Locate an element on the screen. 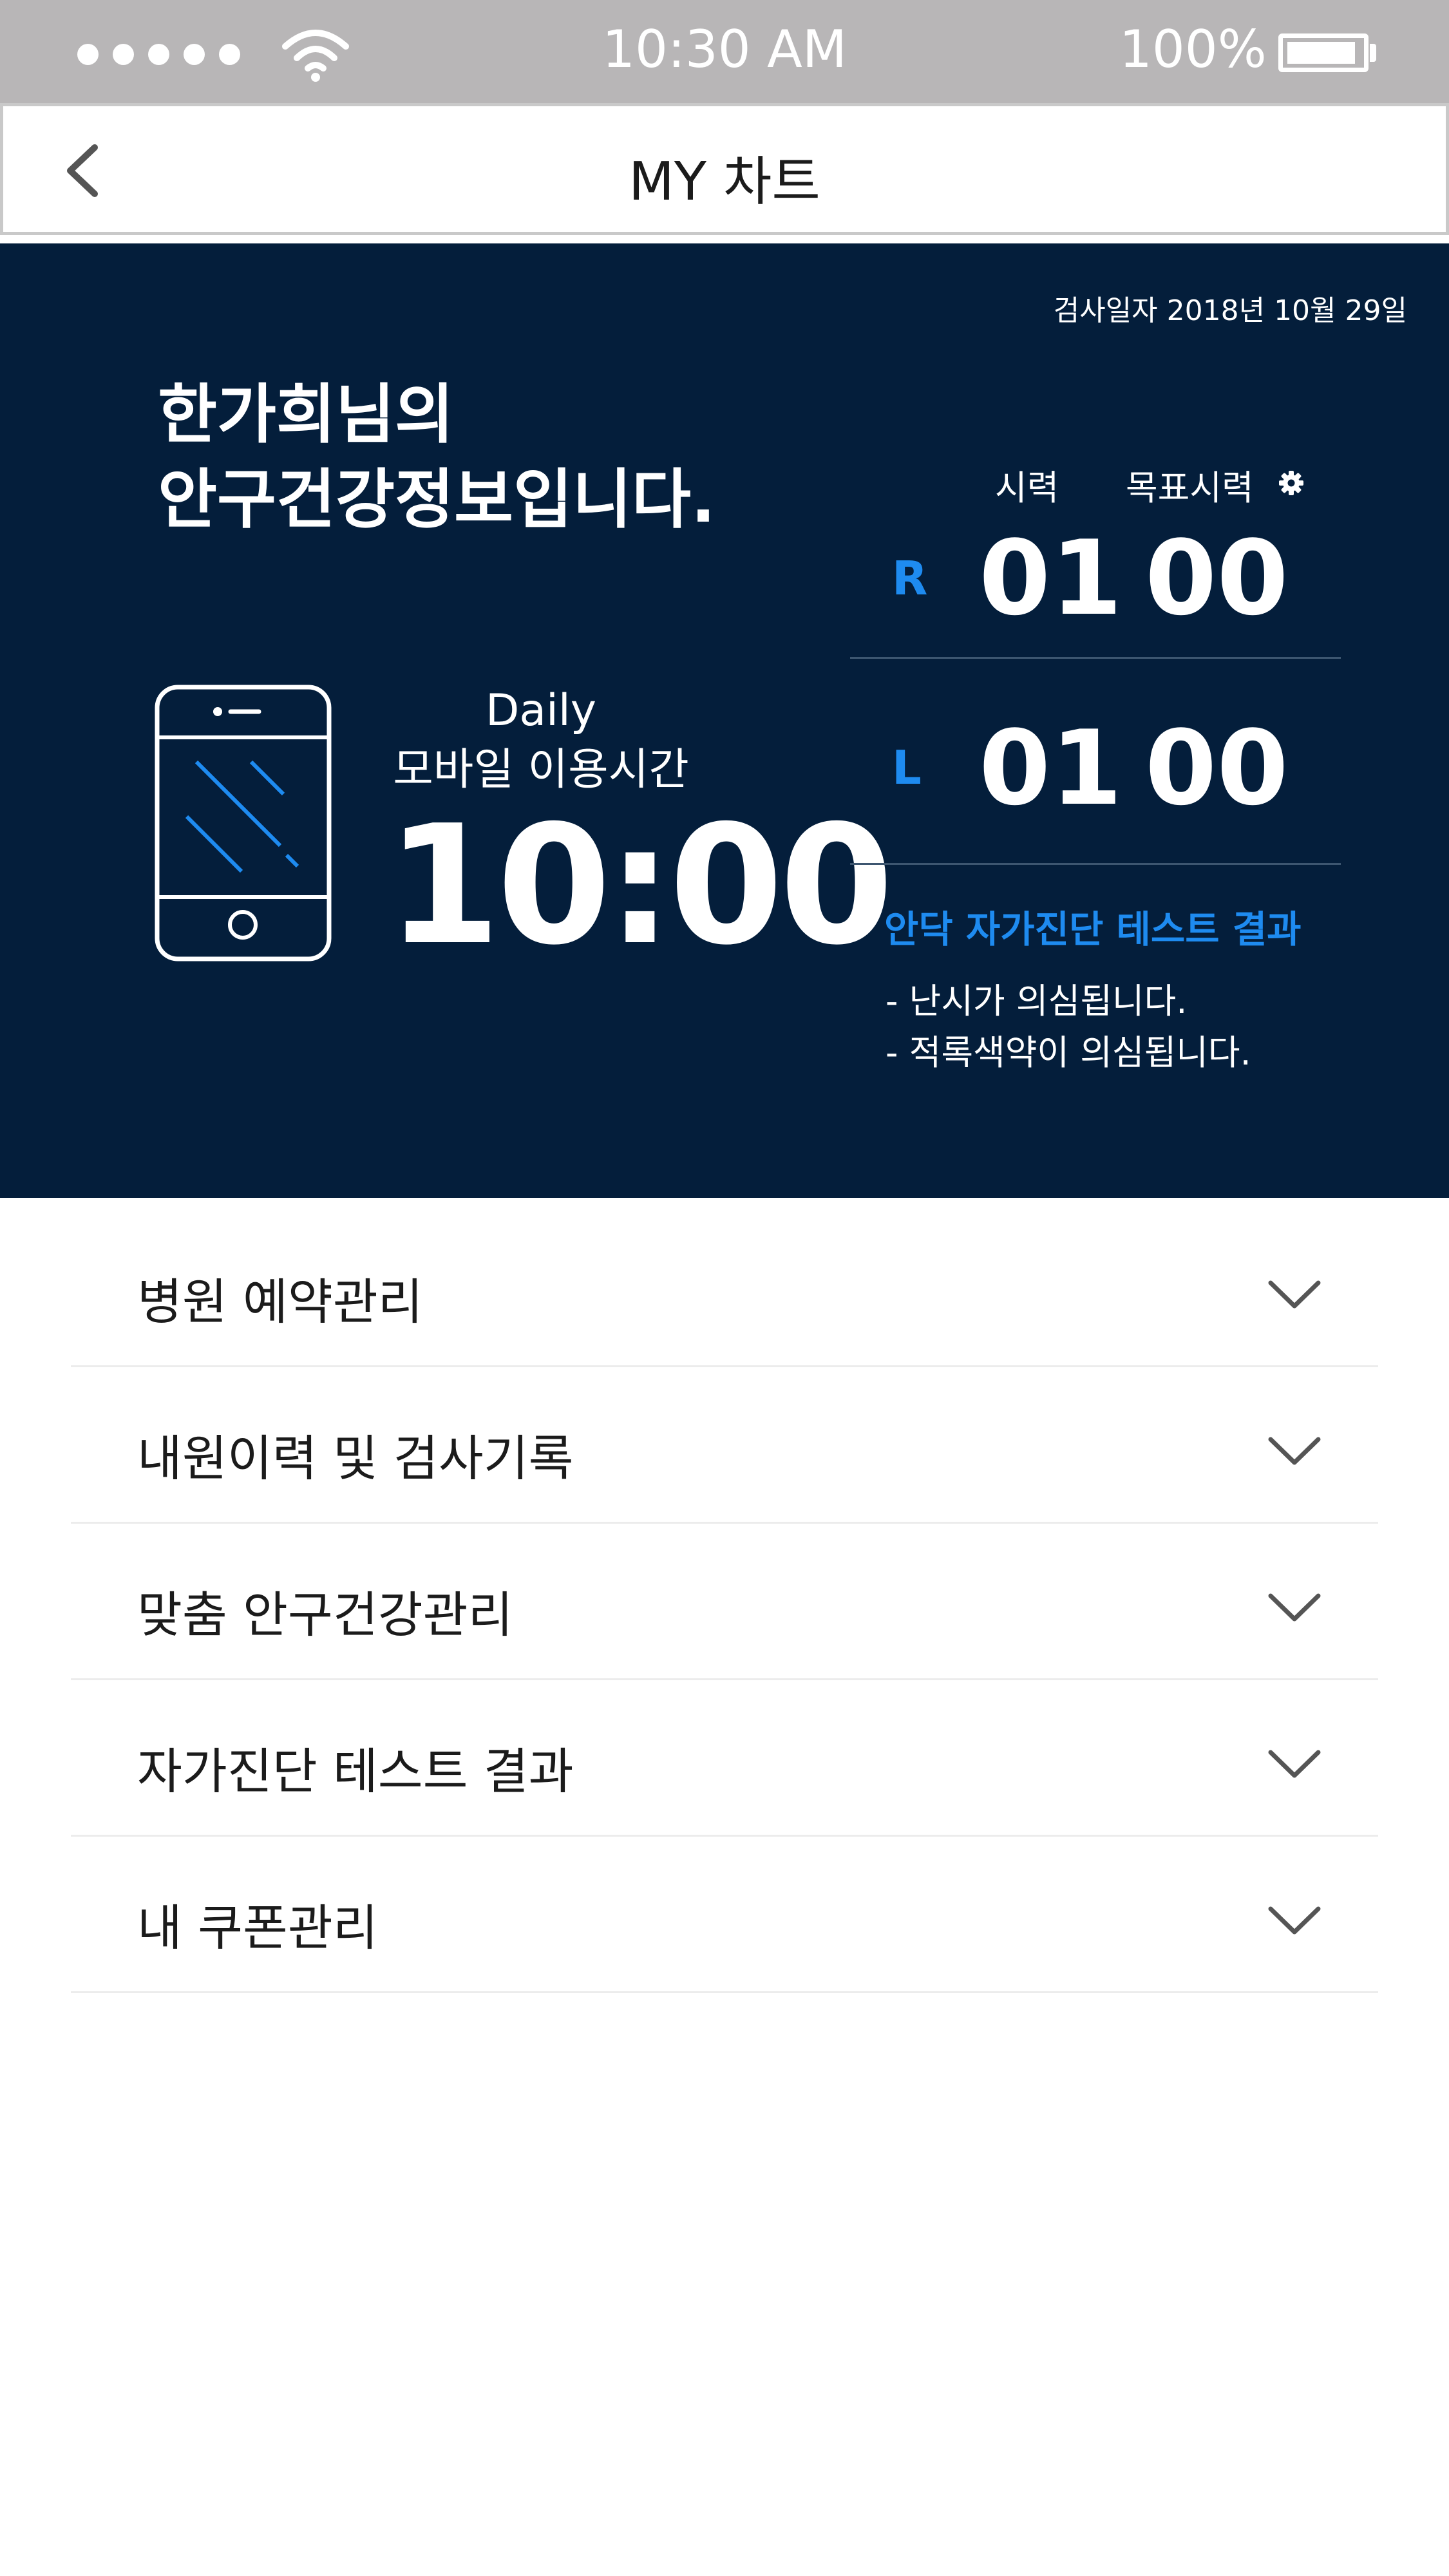 This screenshot has width=1449, height=2576. menu-item-visit-history: 내원이력 및 검사기록 is located at coordinates (724, 1446).